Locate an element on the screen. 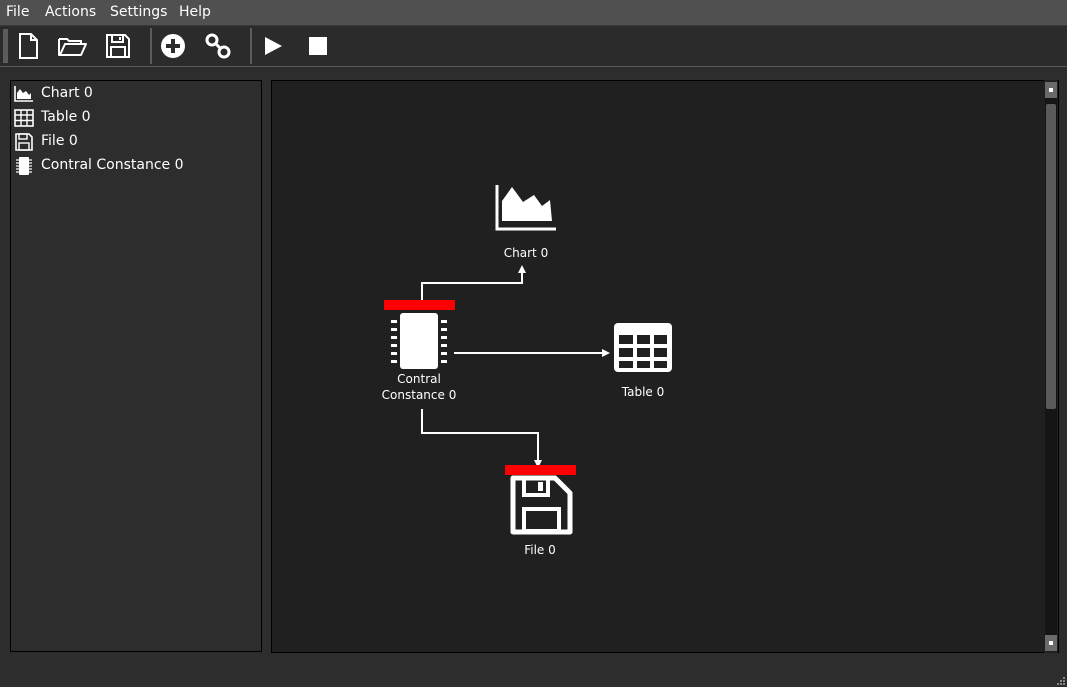  toolbar-handle is located at coordinates (5, 46).